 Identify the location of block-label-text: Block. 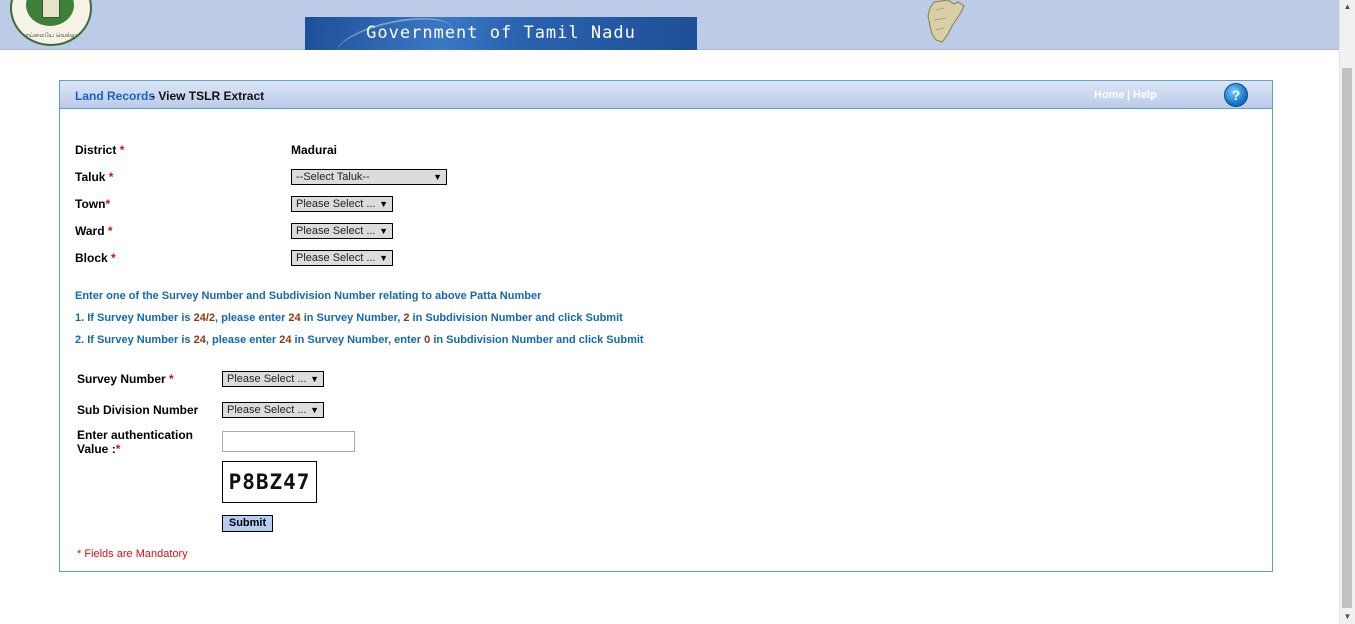
(91, 258).